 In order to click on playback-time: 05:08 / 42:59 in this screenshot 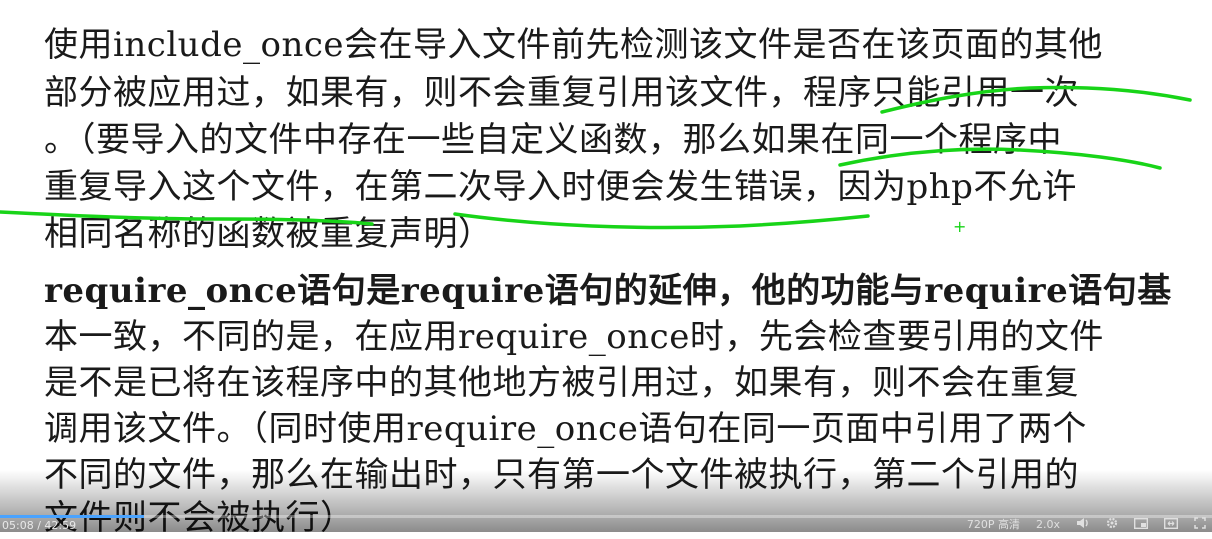, I will do `click(39, 525)`.